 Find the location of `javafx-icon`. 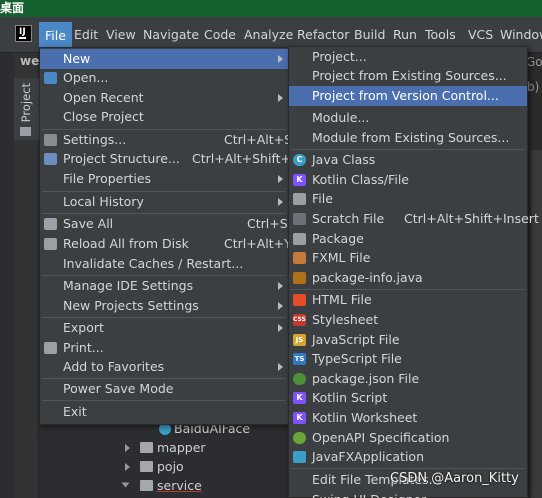

javafx-icon is located at coordinates (299, 457).